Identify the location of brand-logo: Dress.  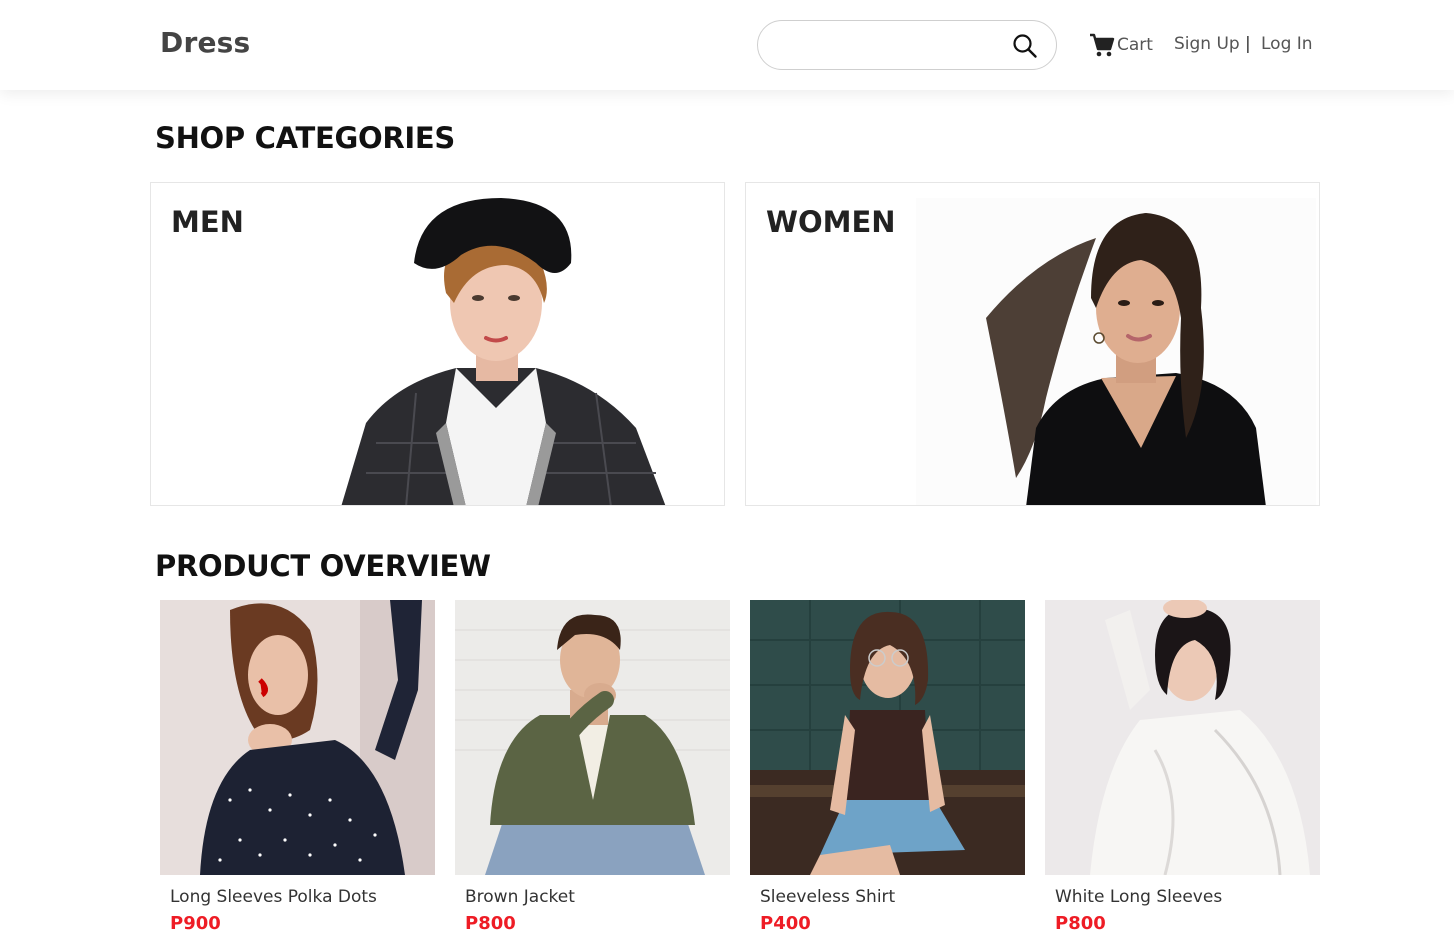
(205, 42).